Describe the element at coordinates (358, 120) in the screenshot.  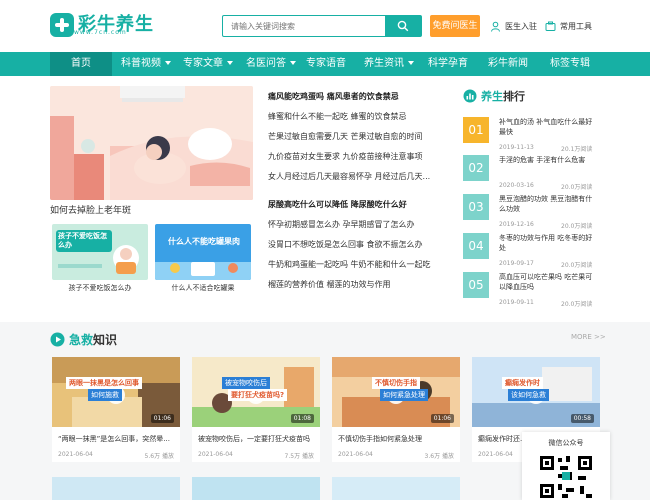
I see `news-link: 蜂蜜和什么不能一起吃 蜂蜜的饮食禁忌` at that location.